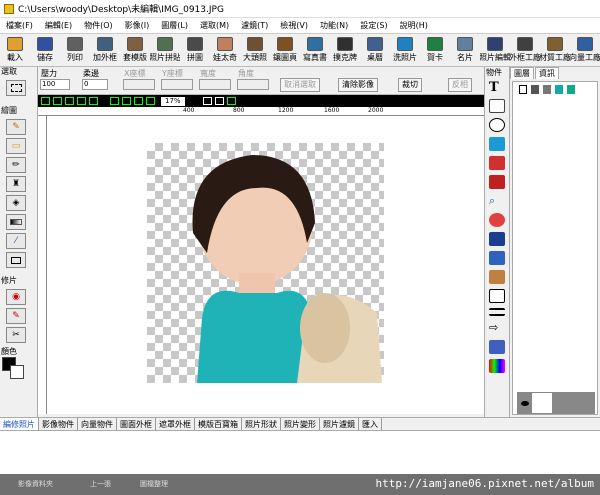 The height and width of the screenshot is (495, 600). Describe the element at coordinates (294, 25) in the screenshot. I see `menu-view: 檢視(V)` at that location.